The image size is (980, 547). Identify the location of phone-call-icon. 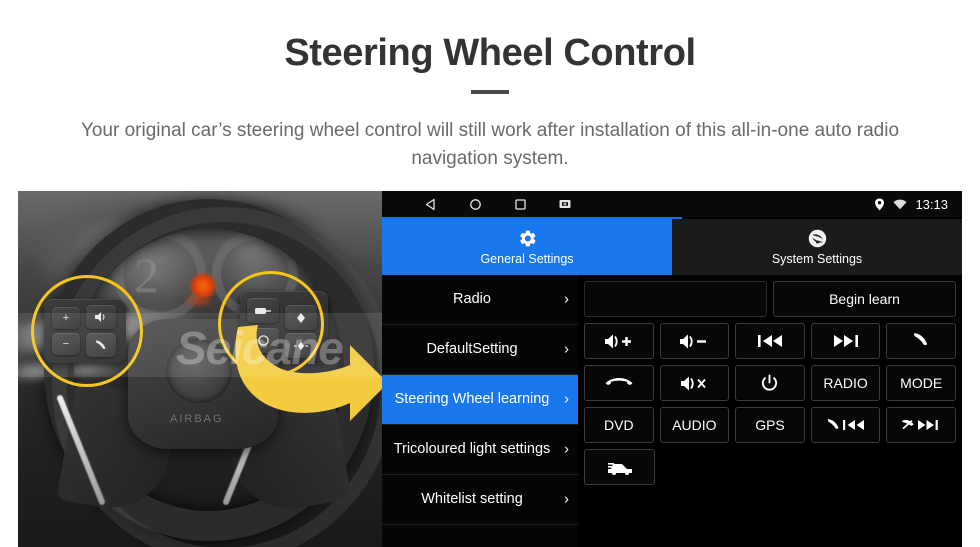
(921, 341).